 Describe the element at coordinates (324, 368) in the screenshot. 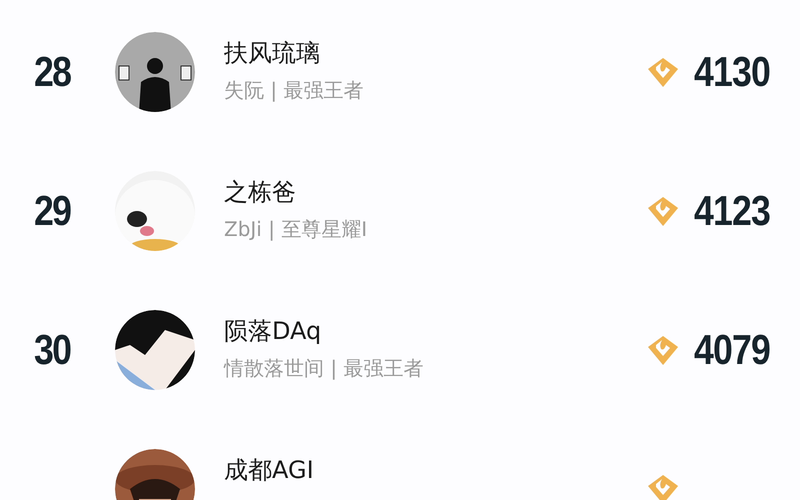

I see `player-subtitle: 情散落世间 | 最强王者` at that location.